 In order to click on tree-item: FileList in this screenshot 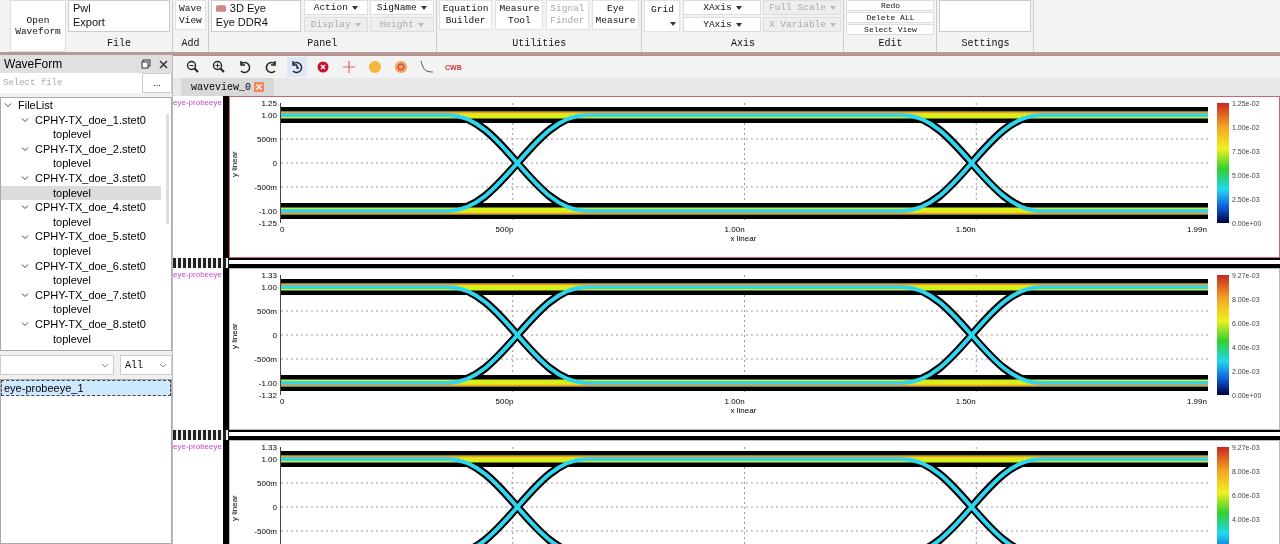, I will do `click(86, 105)`.